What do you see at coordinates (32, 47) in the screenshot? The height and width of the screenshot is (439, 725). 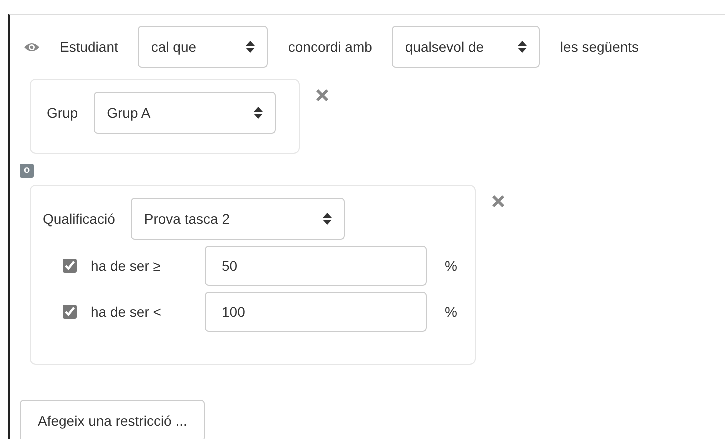 I see `visibility-button` at bounding box center [32, 47].